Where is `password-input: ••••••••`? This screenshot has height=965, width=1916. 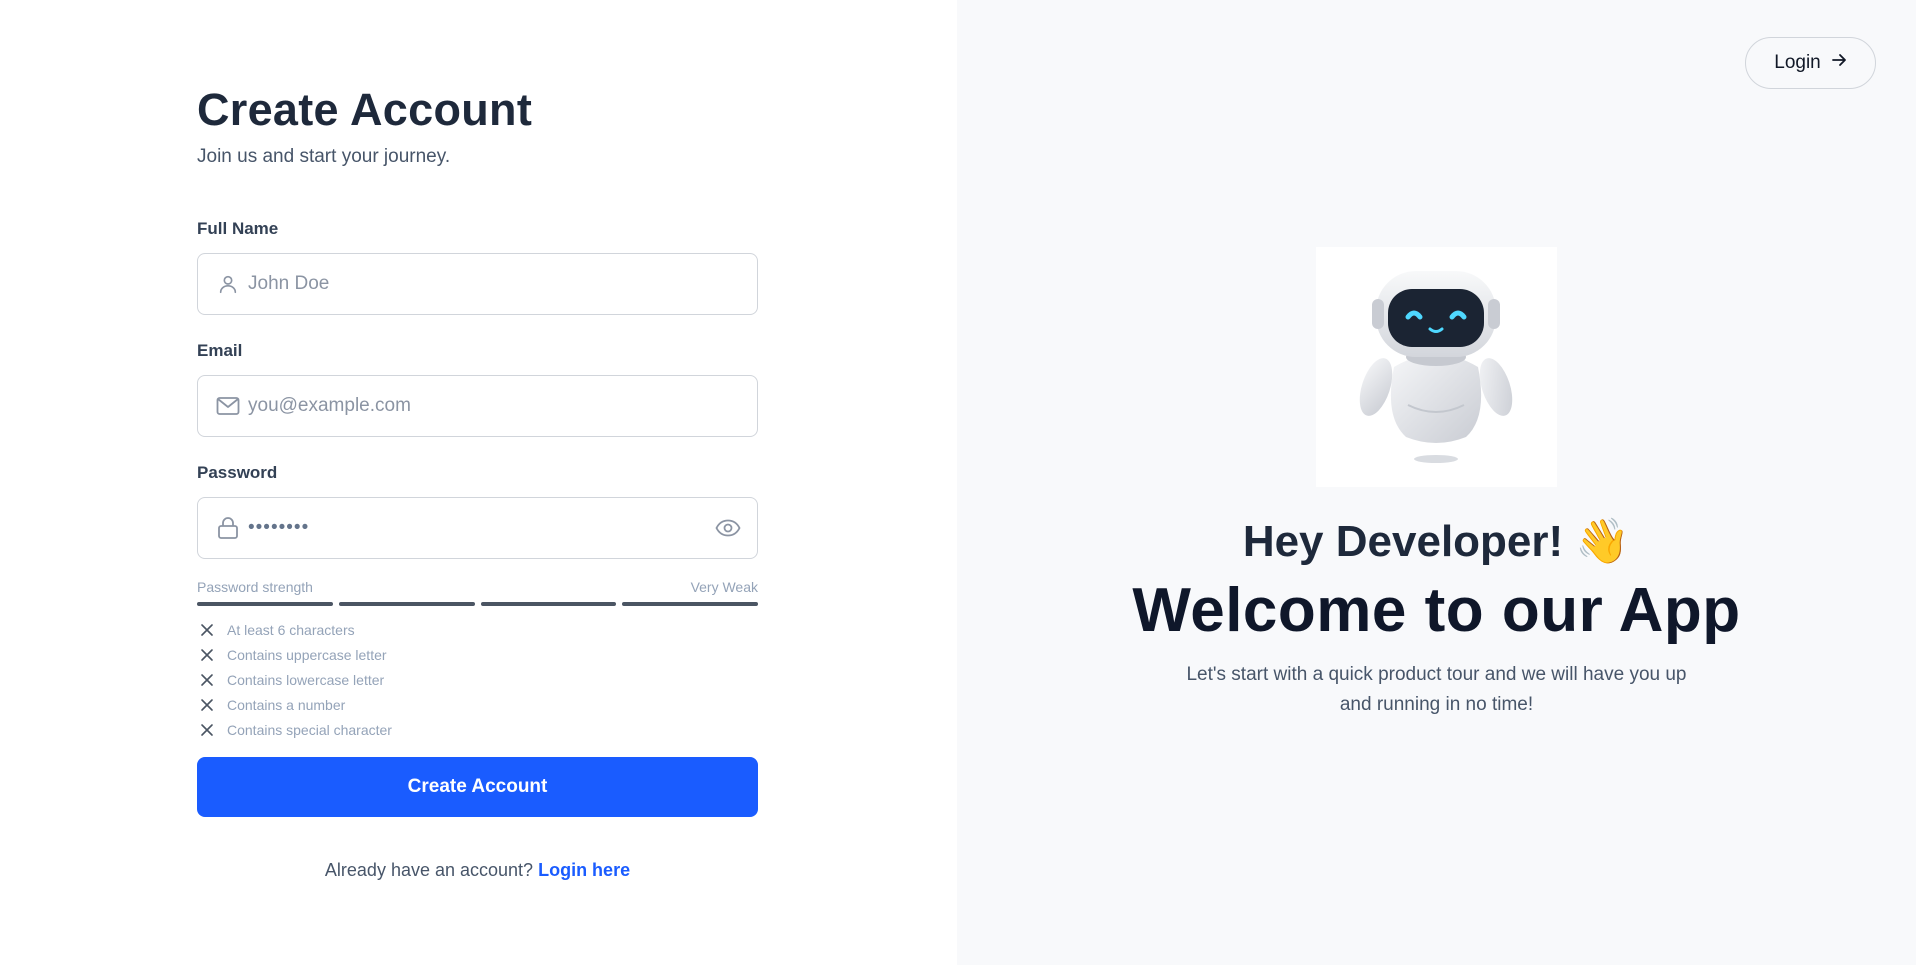 password-input: •••••••• is located at coordinates (480, 528).